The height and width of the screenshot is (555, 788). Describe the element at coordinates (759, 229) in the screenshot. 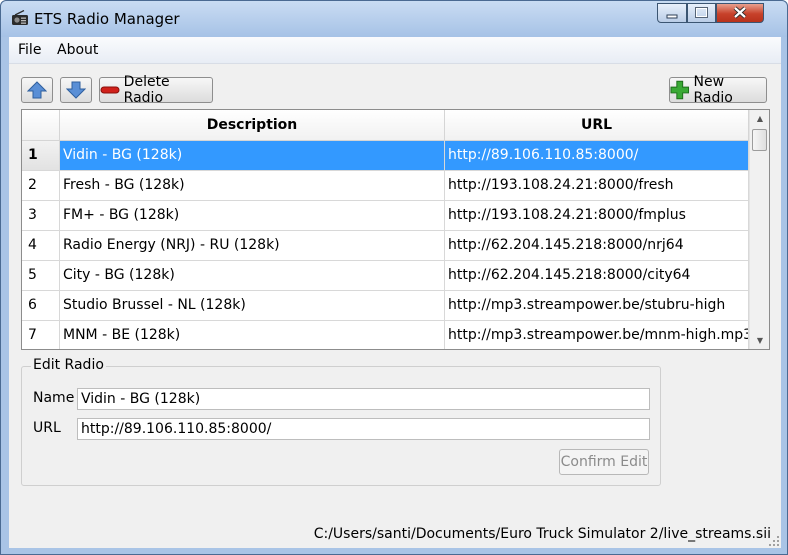

I see `vertical-scrollbar: ▲ ▼` at that location.